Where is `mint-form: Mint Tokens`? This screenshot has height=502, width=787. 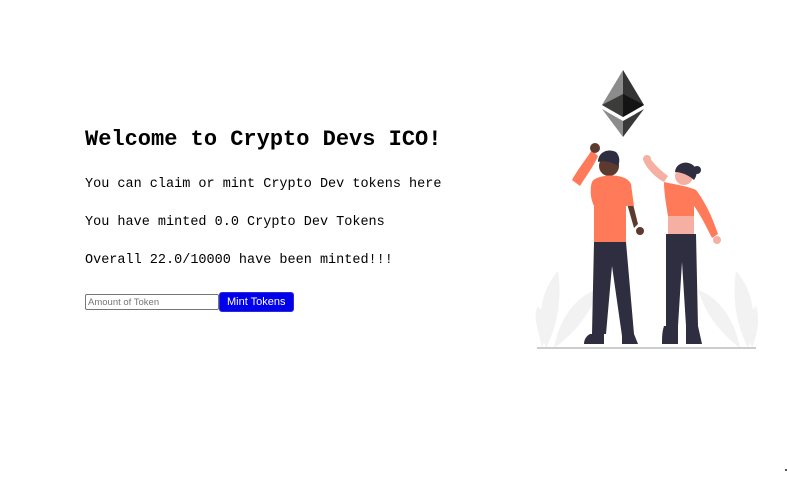
mint-form: Mint Tokens is located at coordinates (295, 302).